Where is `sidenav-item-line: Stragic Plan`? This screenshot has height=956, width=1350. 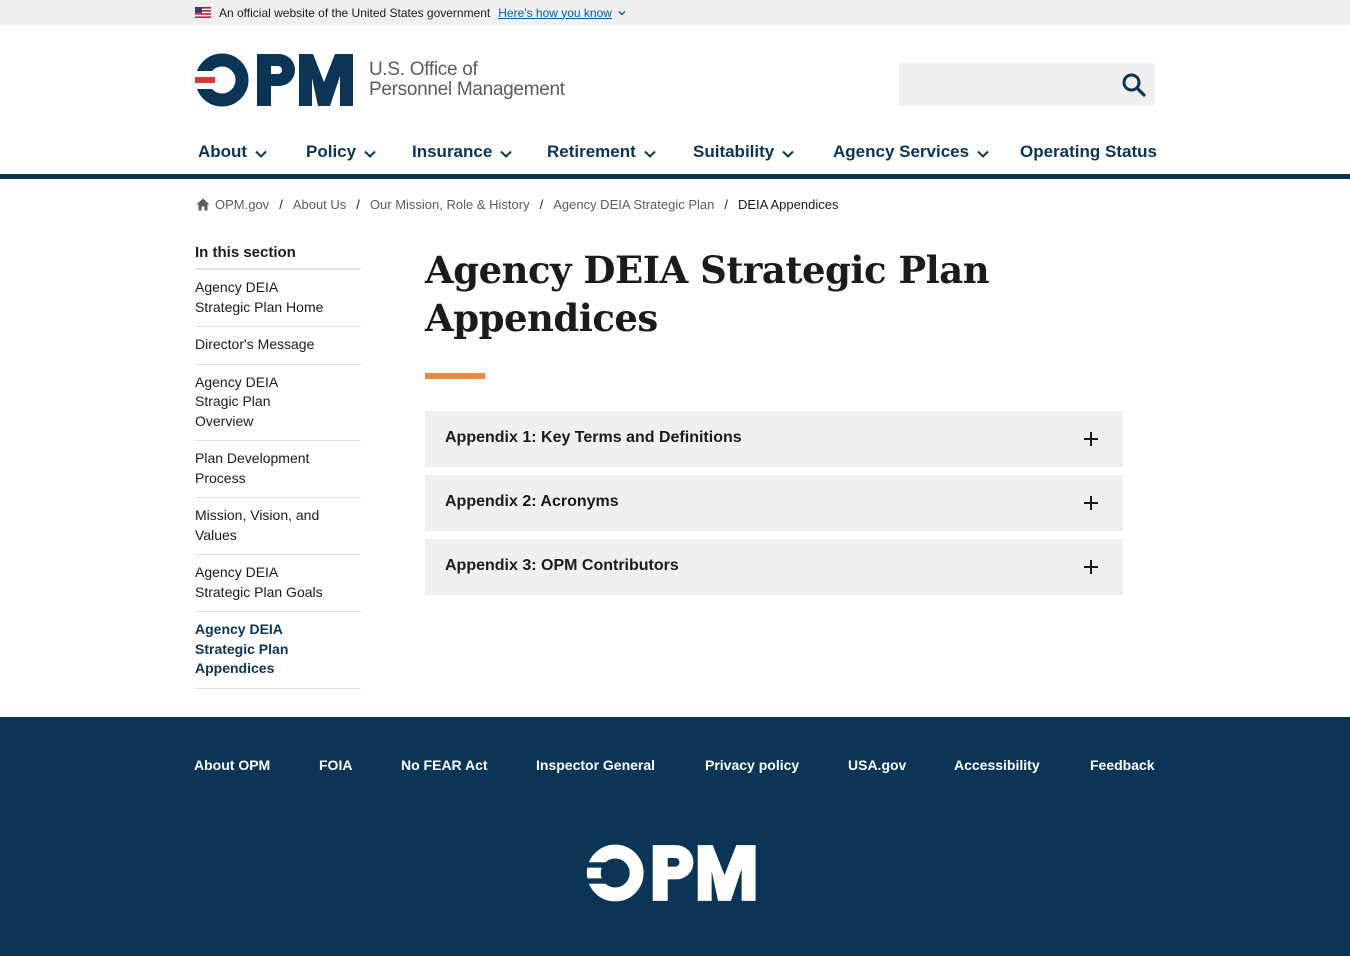
sidenav-item-line: Stragic Plan is located at coordinates (233, 401).